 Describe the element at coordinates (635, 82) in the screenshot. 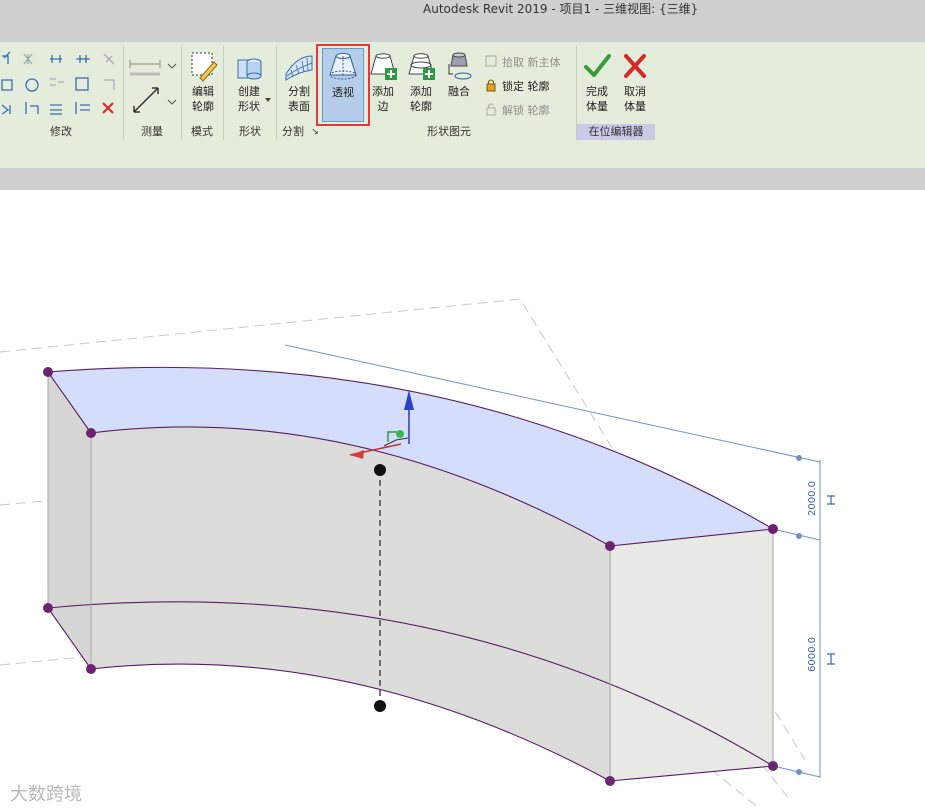

I see `cancel-mass-button: 取消 体量` at that location.